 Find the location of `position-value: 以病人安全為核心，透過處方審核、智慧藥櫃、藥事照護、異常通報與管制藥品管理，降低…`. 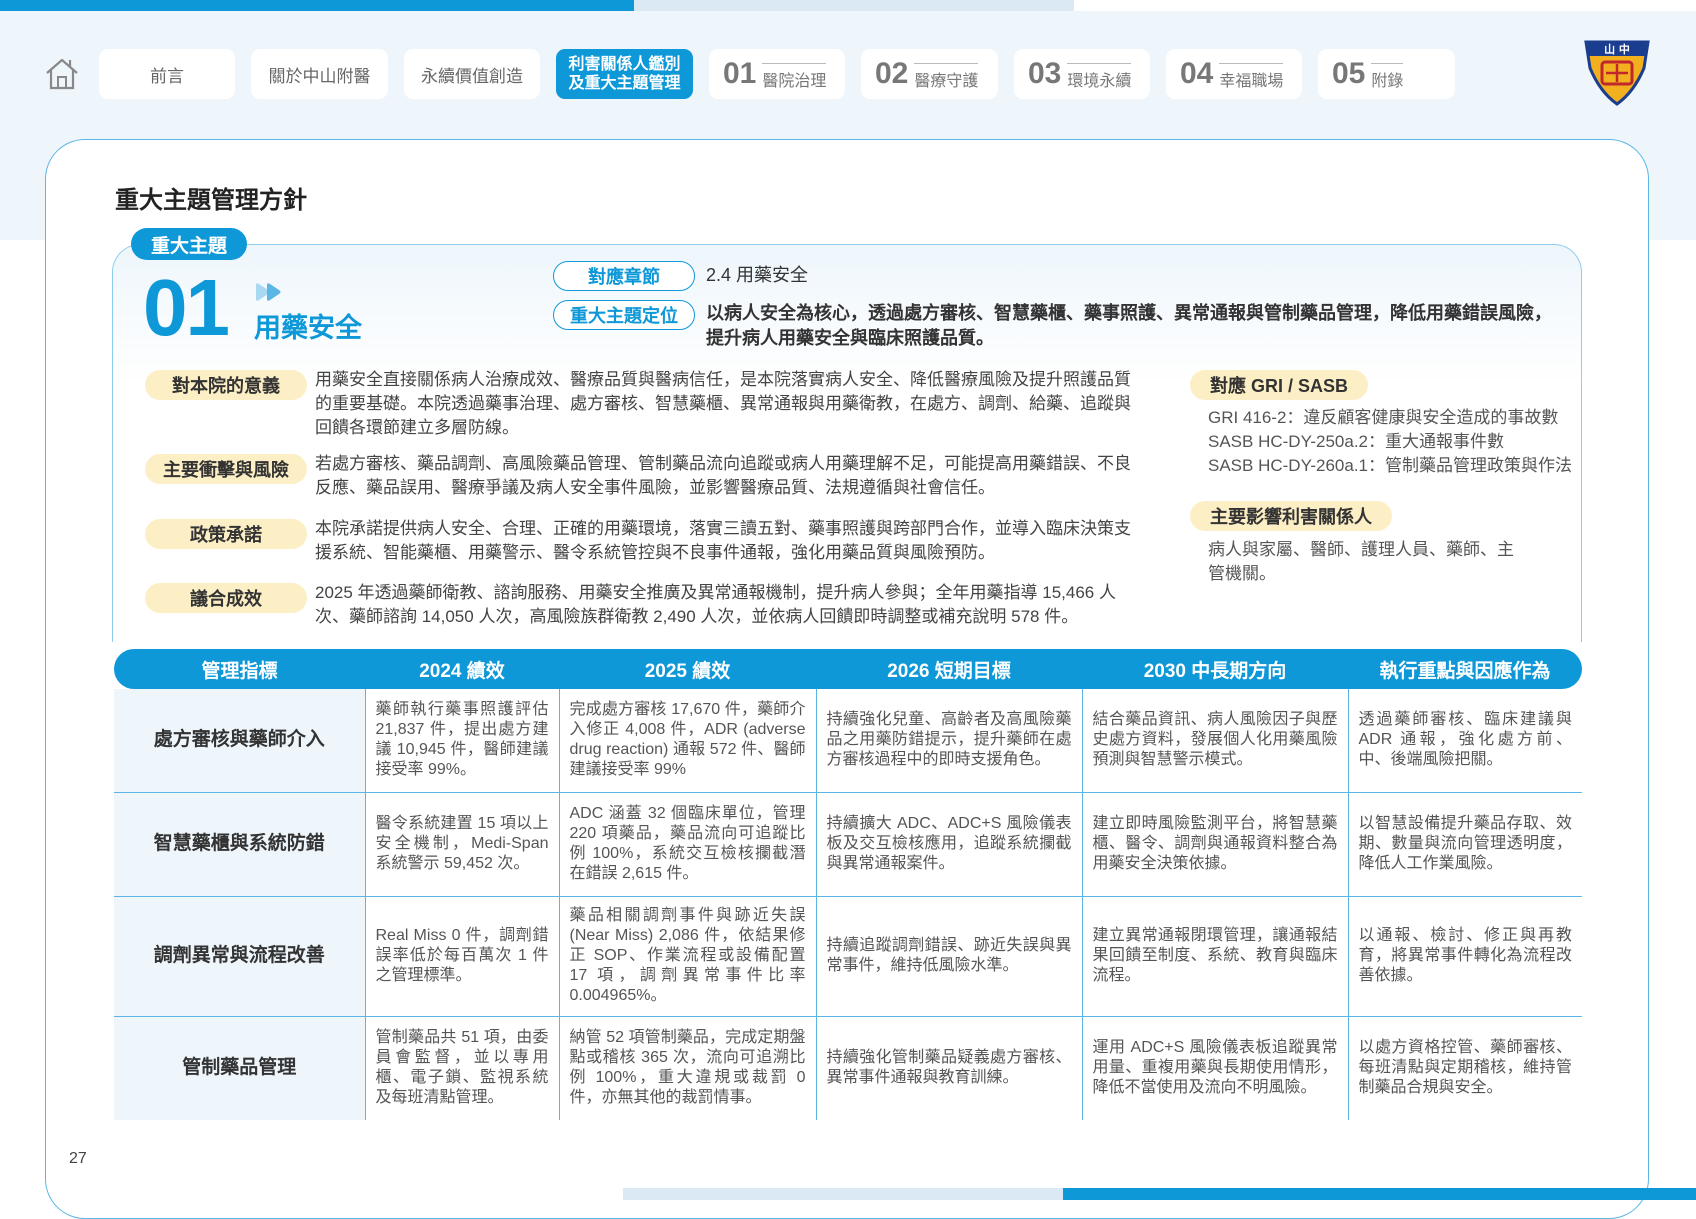

position-value: 以病人安全為核心，透過處方審核、智慧藥櫃、藥事照護、異常通報與管制藥品管理，降低… is located at coordinates (1129, 325).